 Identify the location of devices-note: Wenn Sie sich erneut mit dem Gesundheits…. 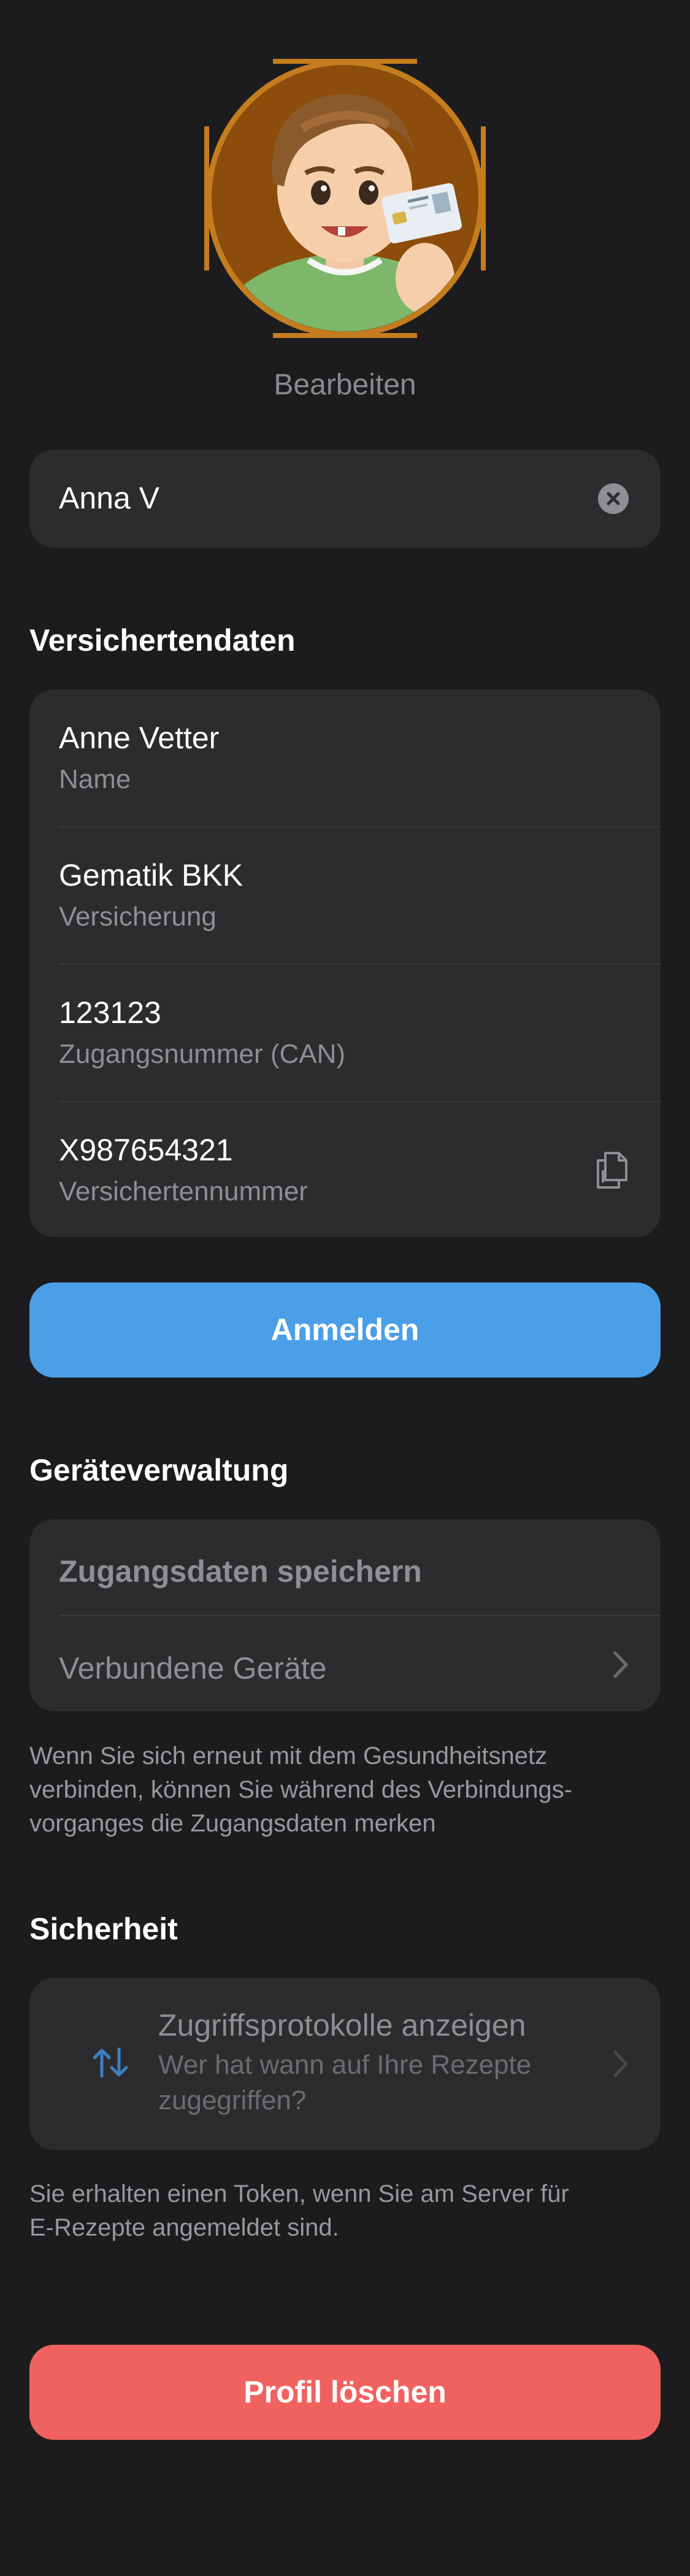
(336, 1790).